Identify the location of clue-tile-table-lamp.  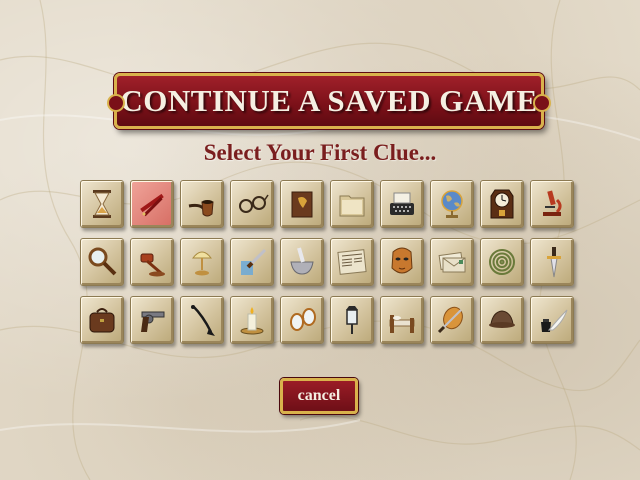
(202, 262).